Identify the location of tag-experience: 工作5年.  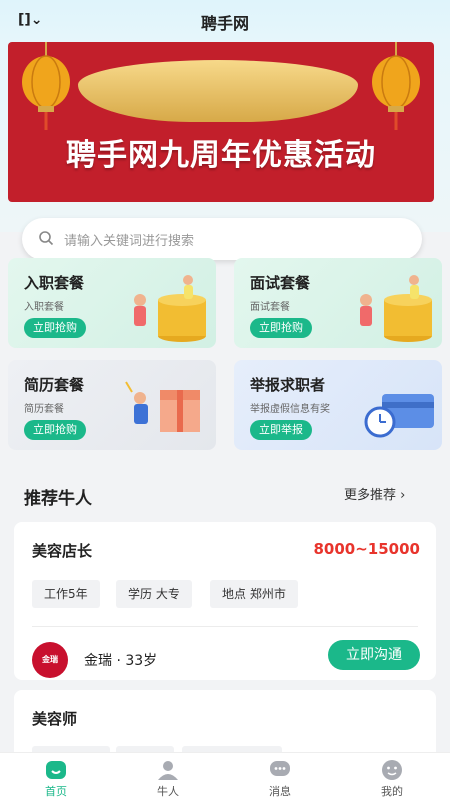
(66, 594).